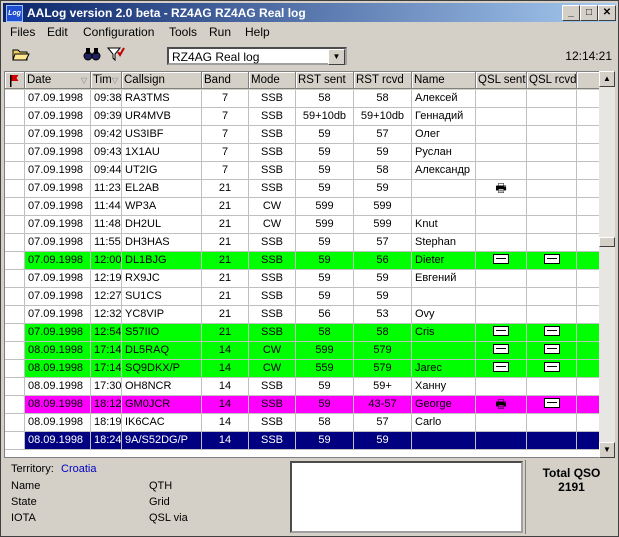 The width and height of the screenshot is (619, 537). Describe the element at coordinates (183, 32) in the screenshot. I see `menu-tools: Tools` at that location.